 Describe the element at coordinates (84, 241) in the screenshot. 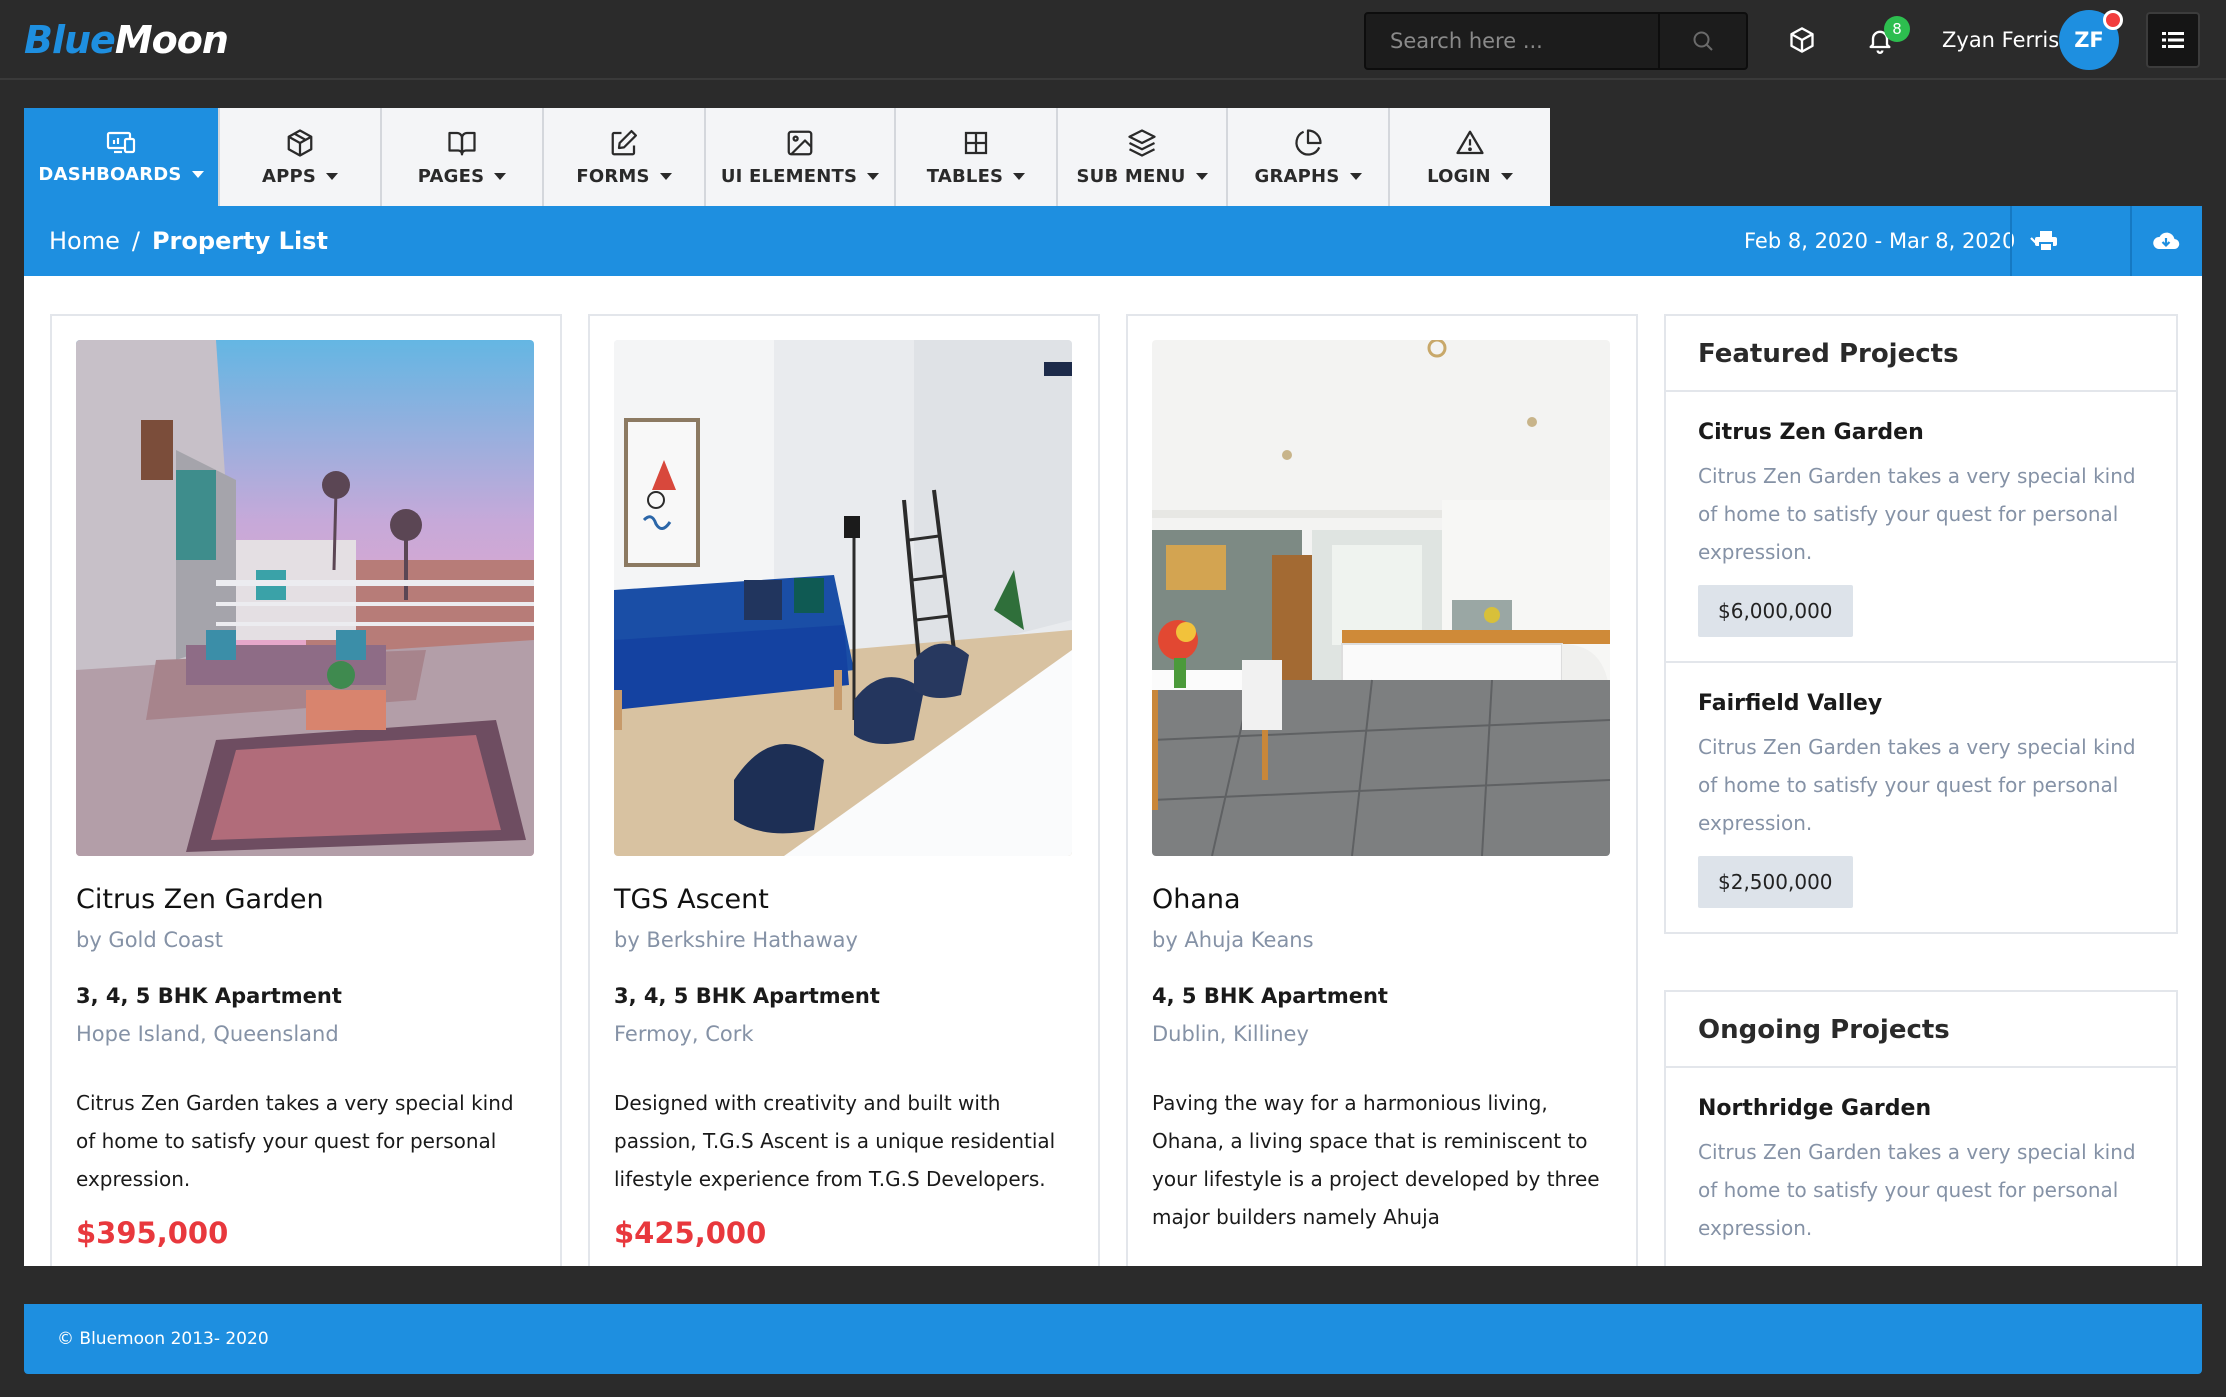

I see `breadcrumb-home: Home` at that location.